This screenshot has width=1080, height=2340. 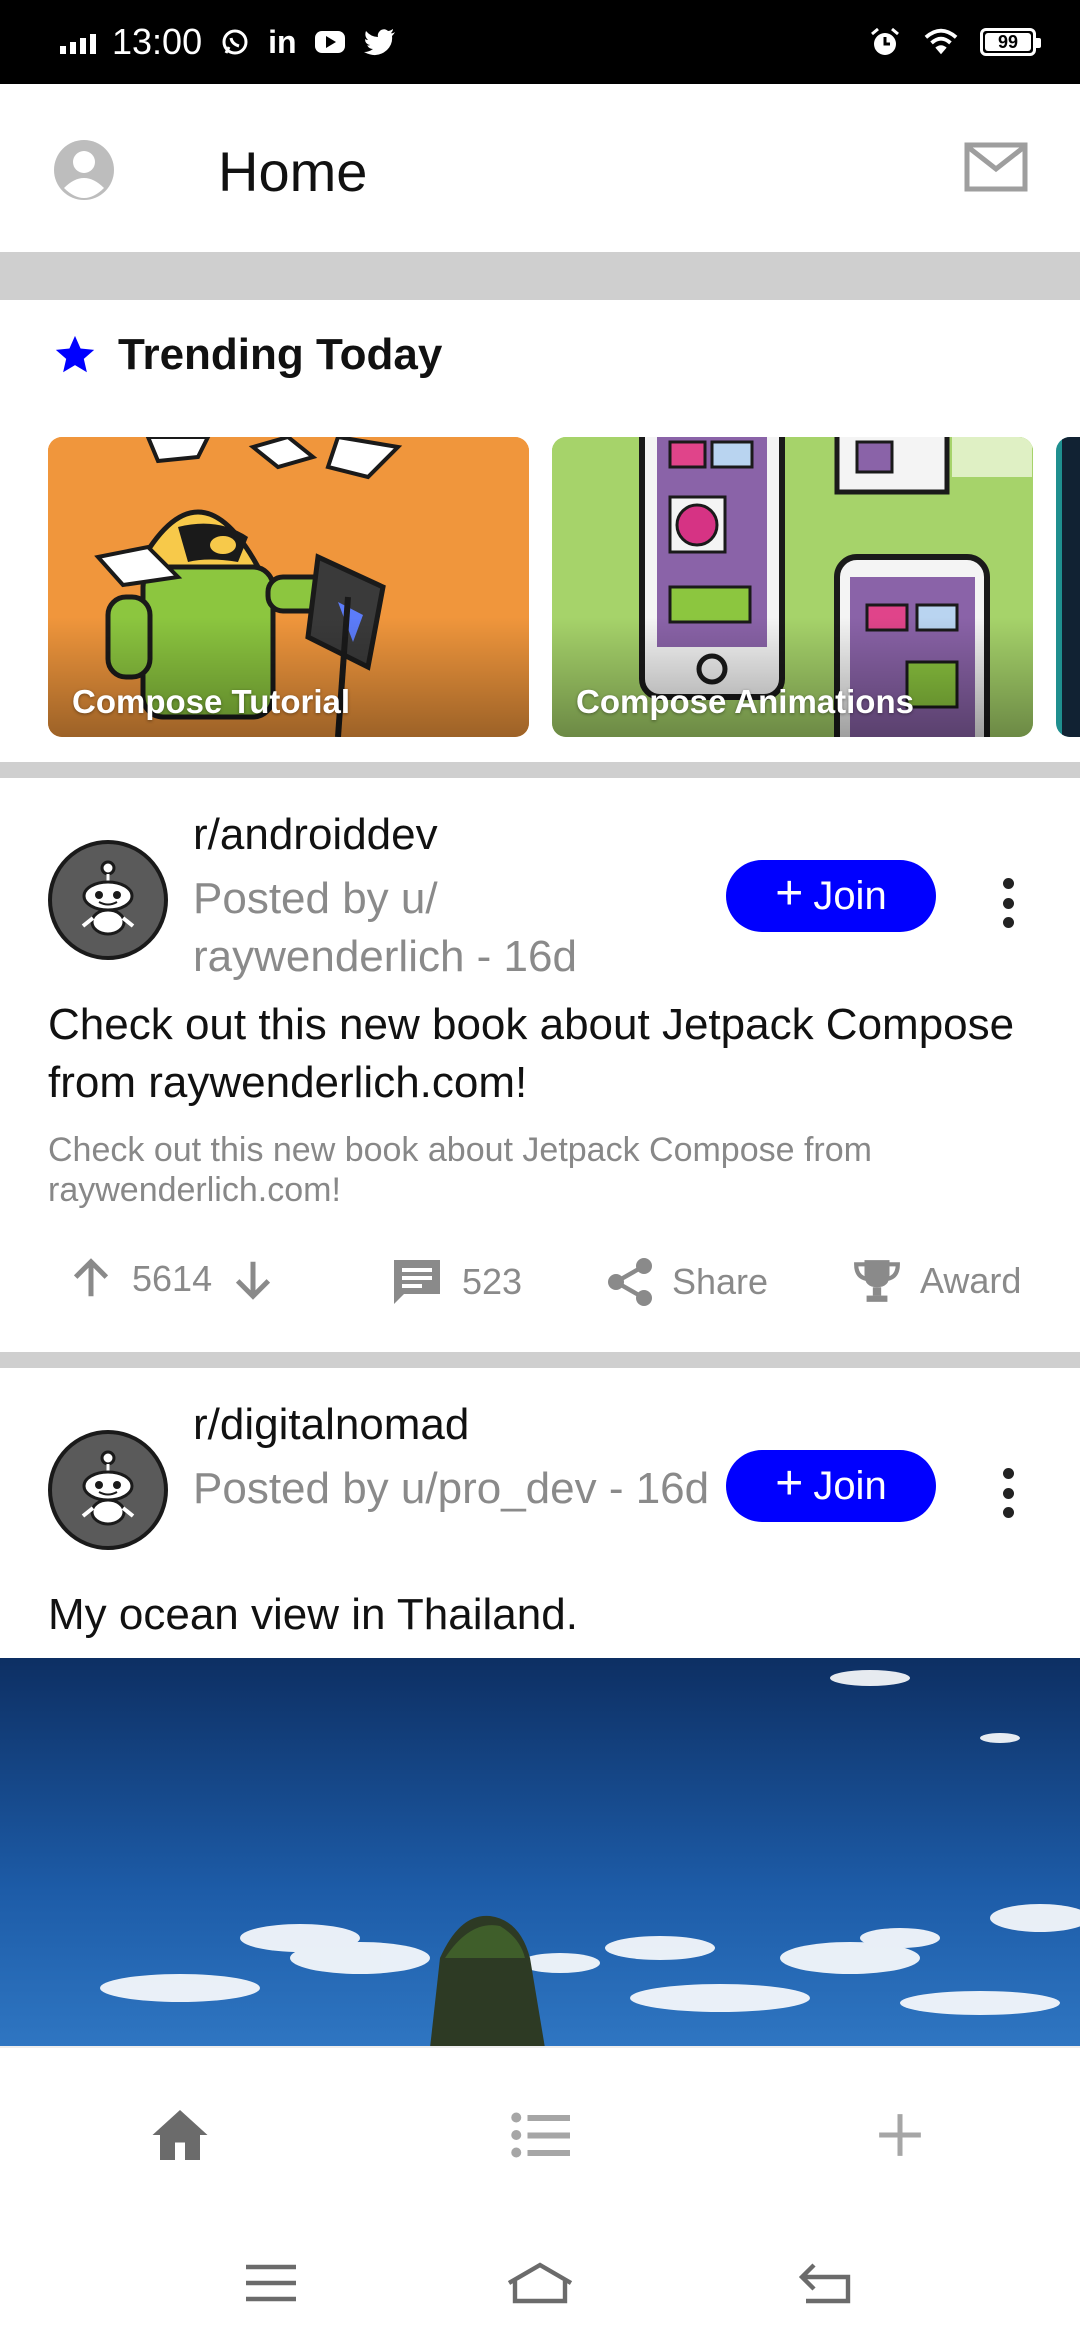 I want to click on account-circle-icon, so click(x=84, y=170).